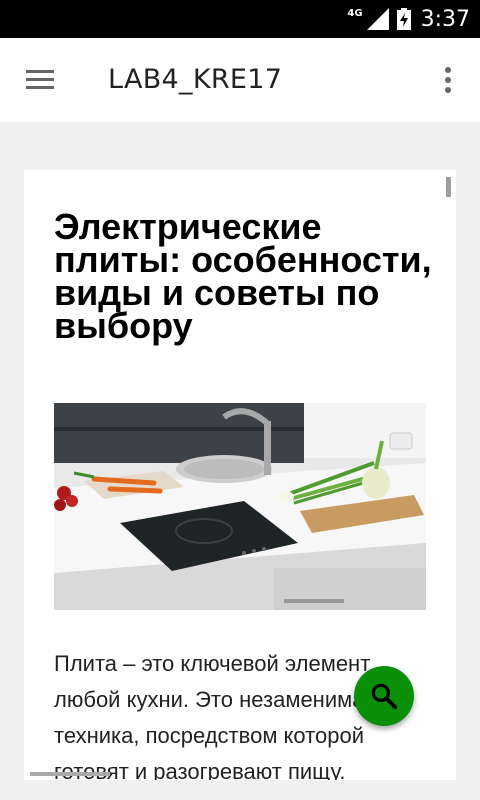 The width and height of the screenshot is (480, 800). I want to click on battery-charging-icon, so click(403, 19).